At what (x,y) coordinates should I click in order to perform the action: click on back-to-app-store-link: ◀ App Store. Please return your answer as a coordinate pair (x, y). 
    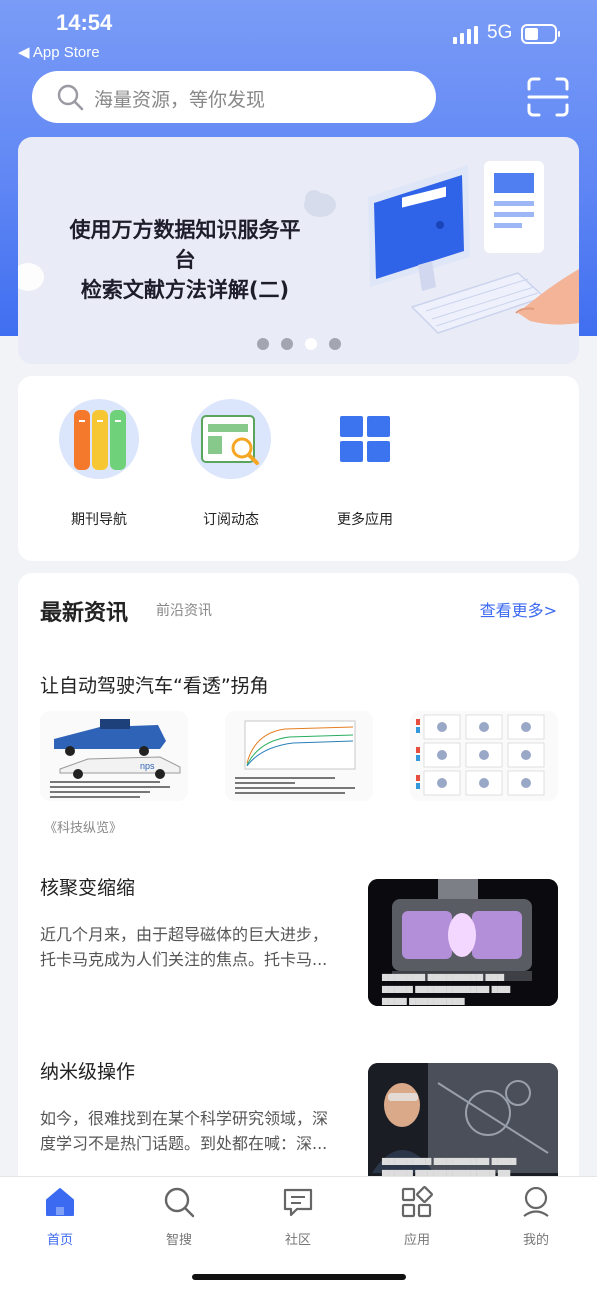
    Looking at the image, I should click on (59, 52).